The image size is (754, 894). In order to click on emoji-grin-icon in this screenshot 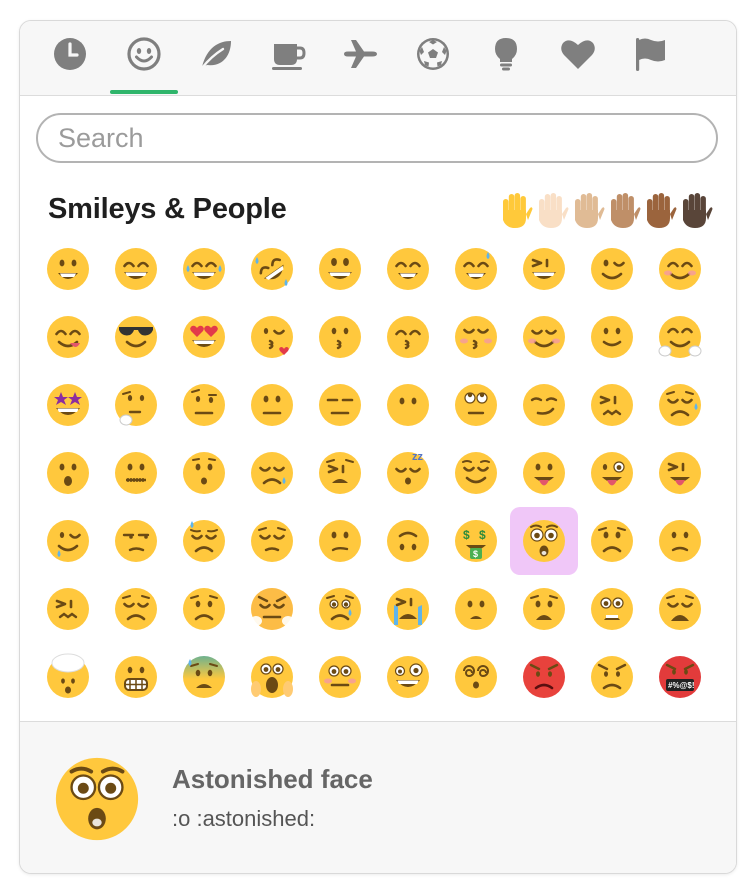, I will do `click(136, 269)`.